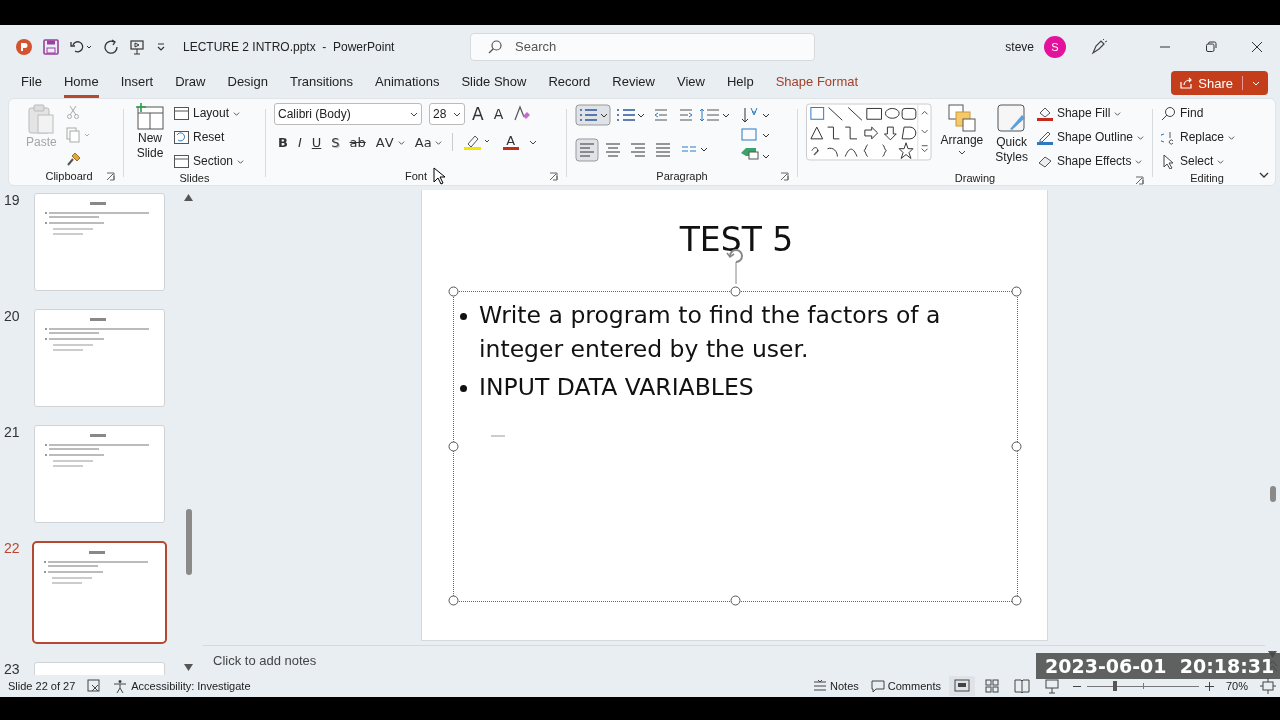 The image size is (1280, 720). What do you see at coordinates (357, 142) in the screenshot?
I see `format-button: ab` at bounding box center [357, 142].